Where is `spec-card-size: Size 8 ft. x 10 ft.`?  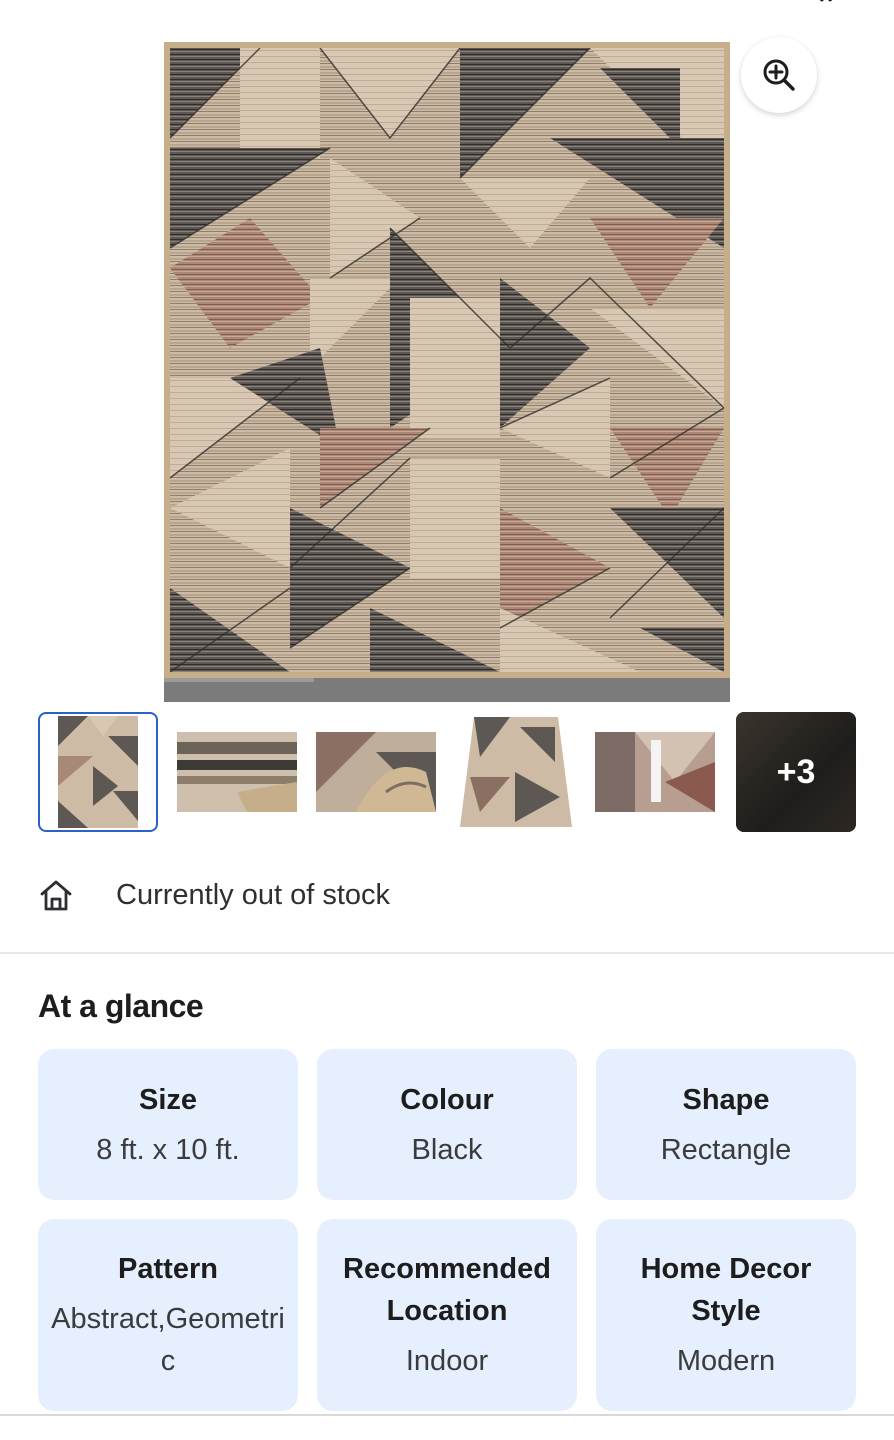
spec-card-size: Size 8 ft. x 10 ft. is located at coordinates (168, 1124).